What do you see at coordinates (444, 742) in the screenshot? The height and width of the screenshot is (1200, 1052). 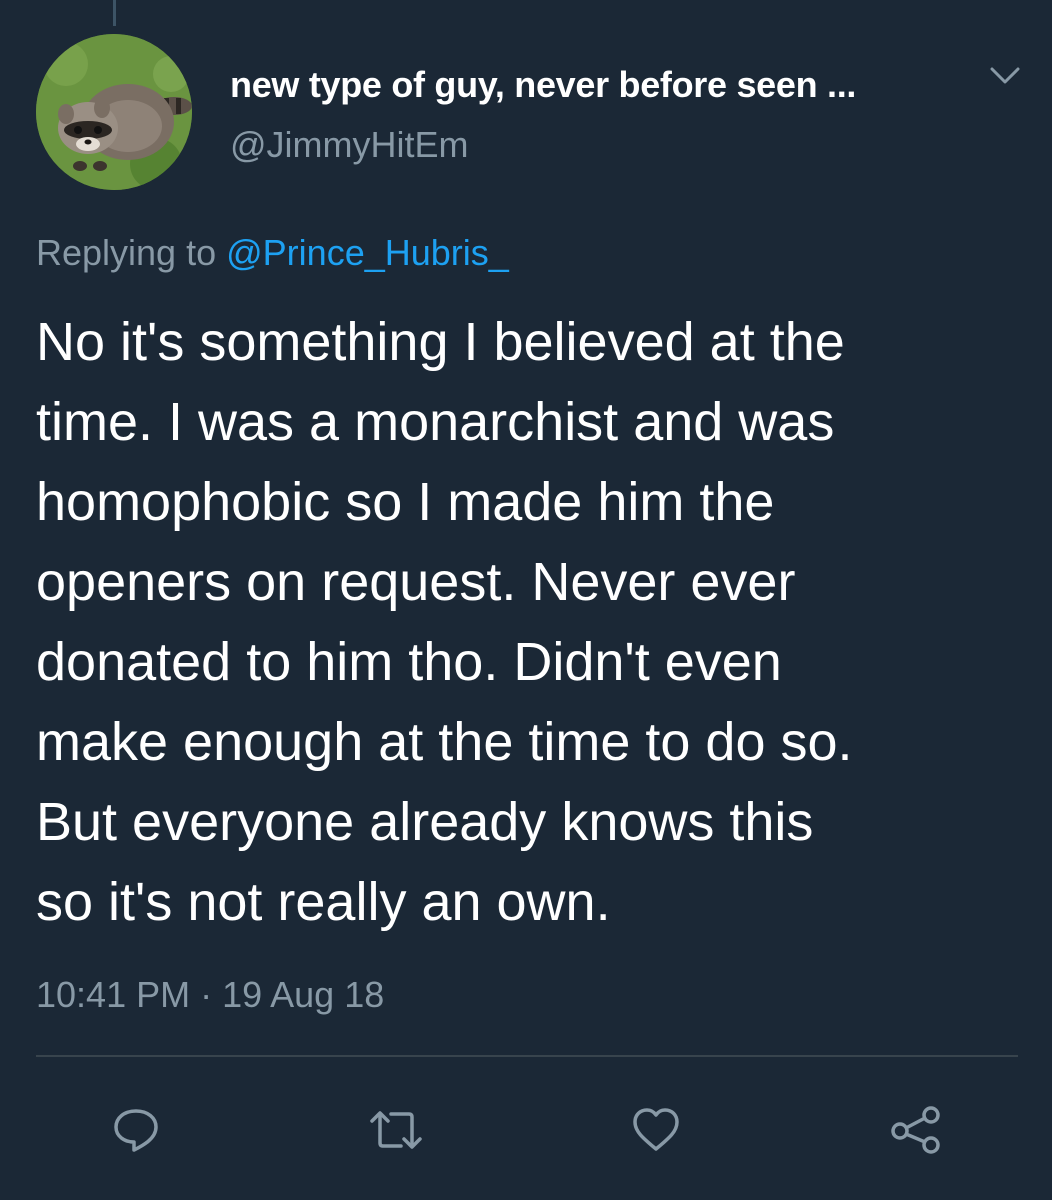 I see `tweet-text-line: make enough at the time to do so.` at bounding box center [444, 742].